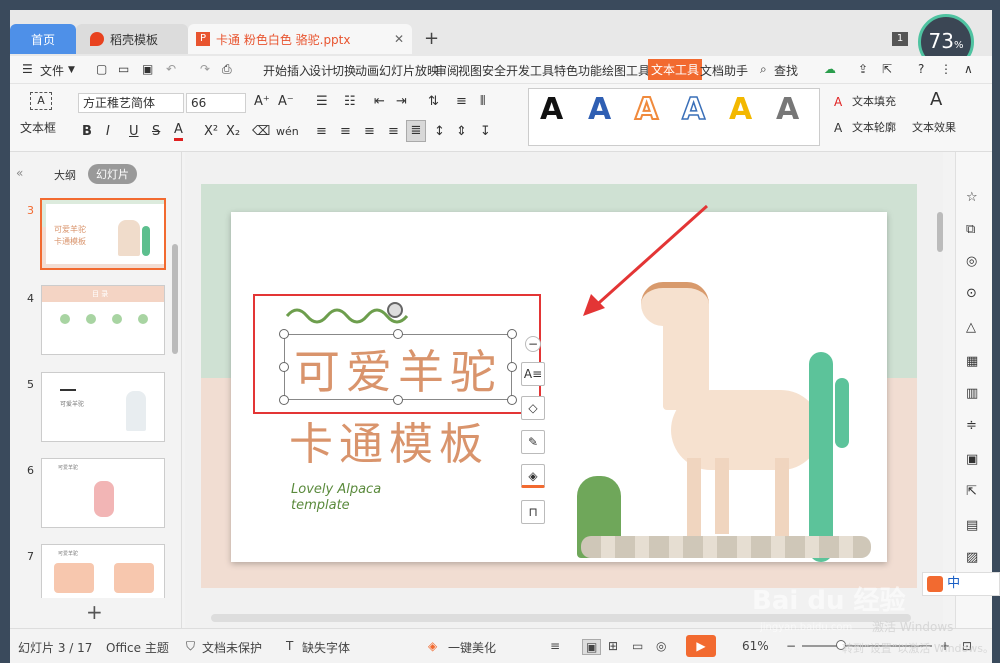  I want to click on open-folder-icon: ▭, so click(123, 69).